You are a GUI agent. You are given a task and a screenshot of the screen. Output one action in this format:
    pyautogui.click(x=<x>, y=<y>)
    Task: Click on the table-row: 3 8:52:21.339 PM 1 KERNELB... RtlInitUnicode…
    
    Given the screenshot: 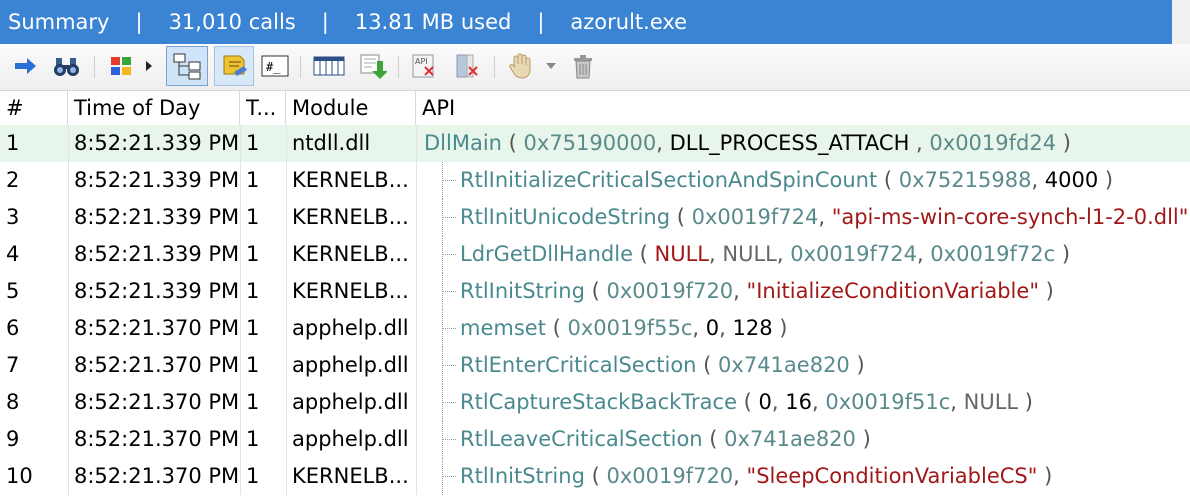 What is the action you would take?
    pyautogui.click(x=595, y=217)
    